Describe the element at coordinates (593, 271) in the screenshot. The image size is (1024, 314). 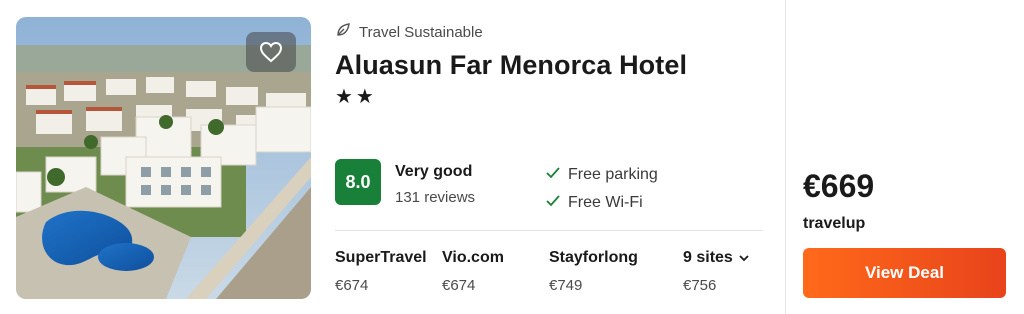
I see `site-offer-stayforlong: Stayforlong €749` at that location.